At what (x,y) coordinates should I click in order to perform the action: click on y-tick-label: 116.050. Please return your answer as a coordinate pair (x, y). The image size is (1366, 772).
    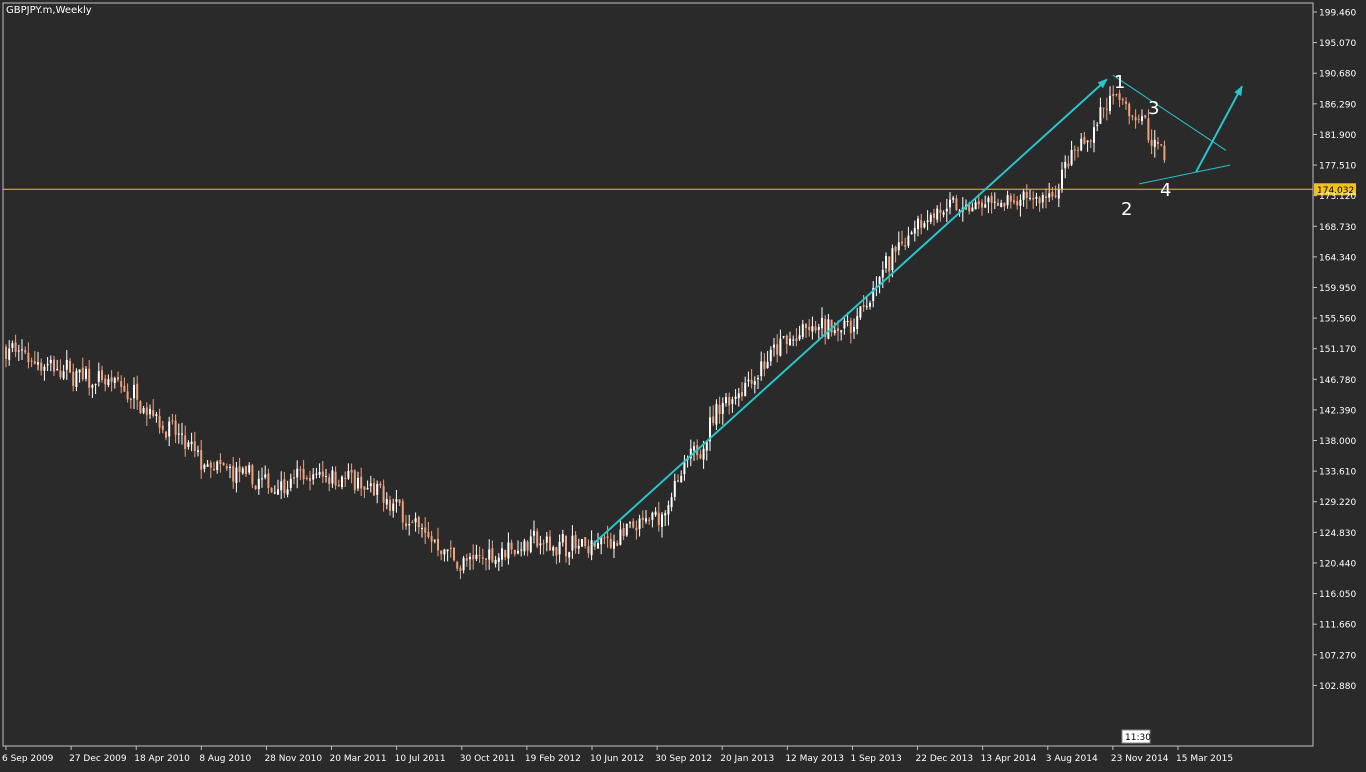
    Looking at the image, I should click on (1337, 595).